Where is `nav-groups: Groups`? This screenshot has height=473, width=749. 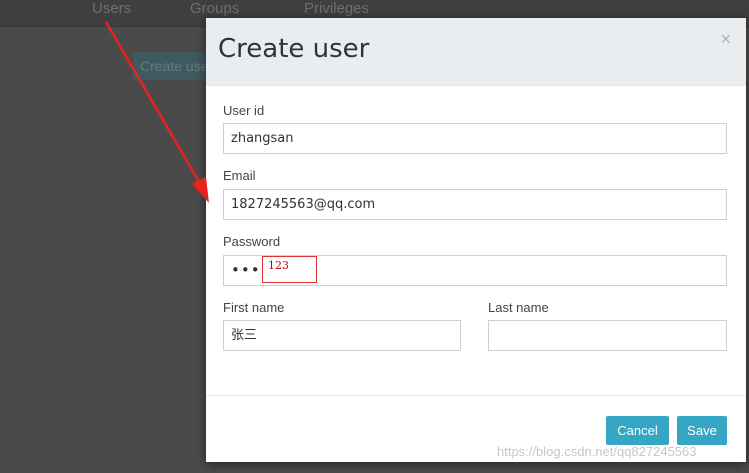 nav-groups: Groups is located at coordinates (215, 8).